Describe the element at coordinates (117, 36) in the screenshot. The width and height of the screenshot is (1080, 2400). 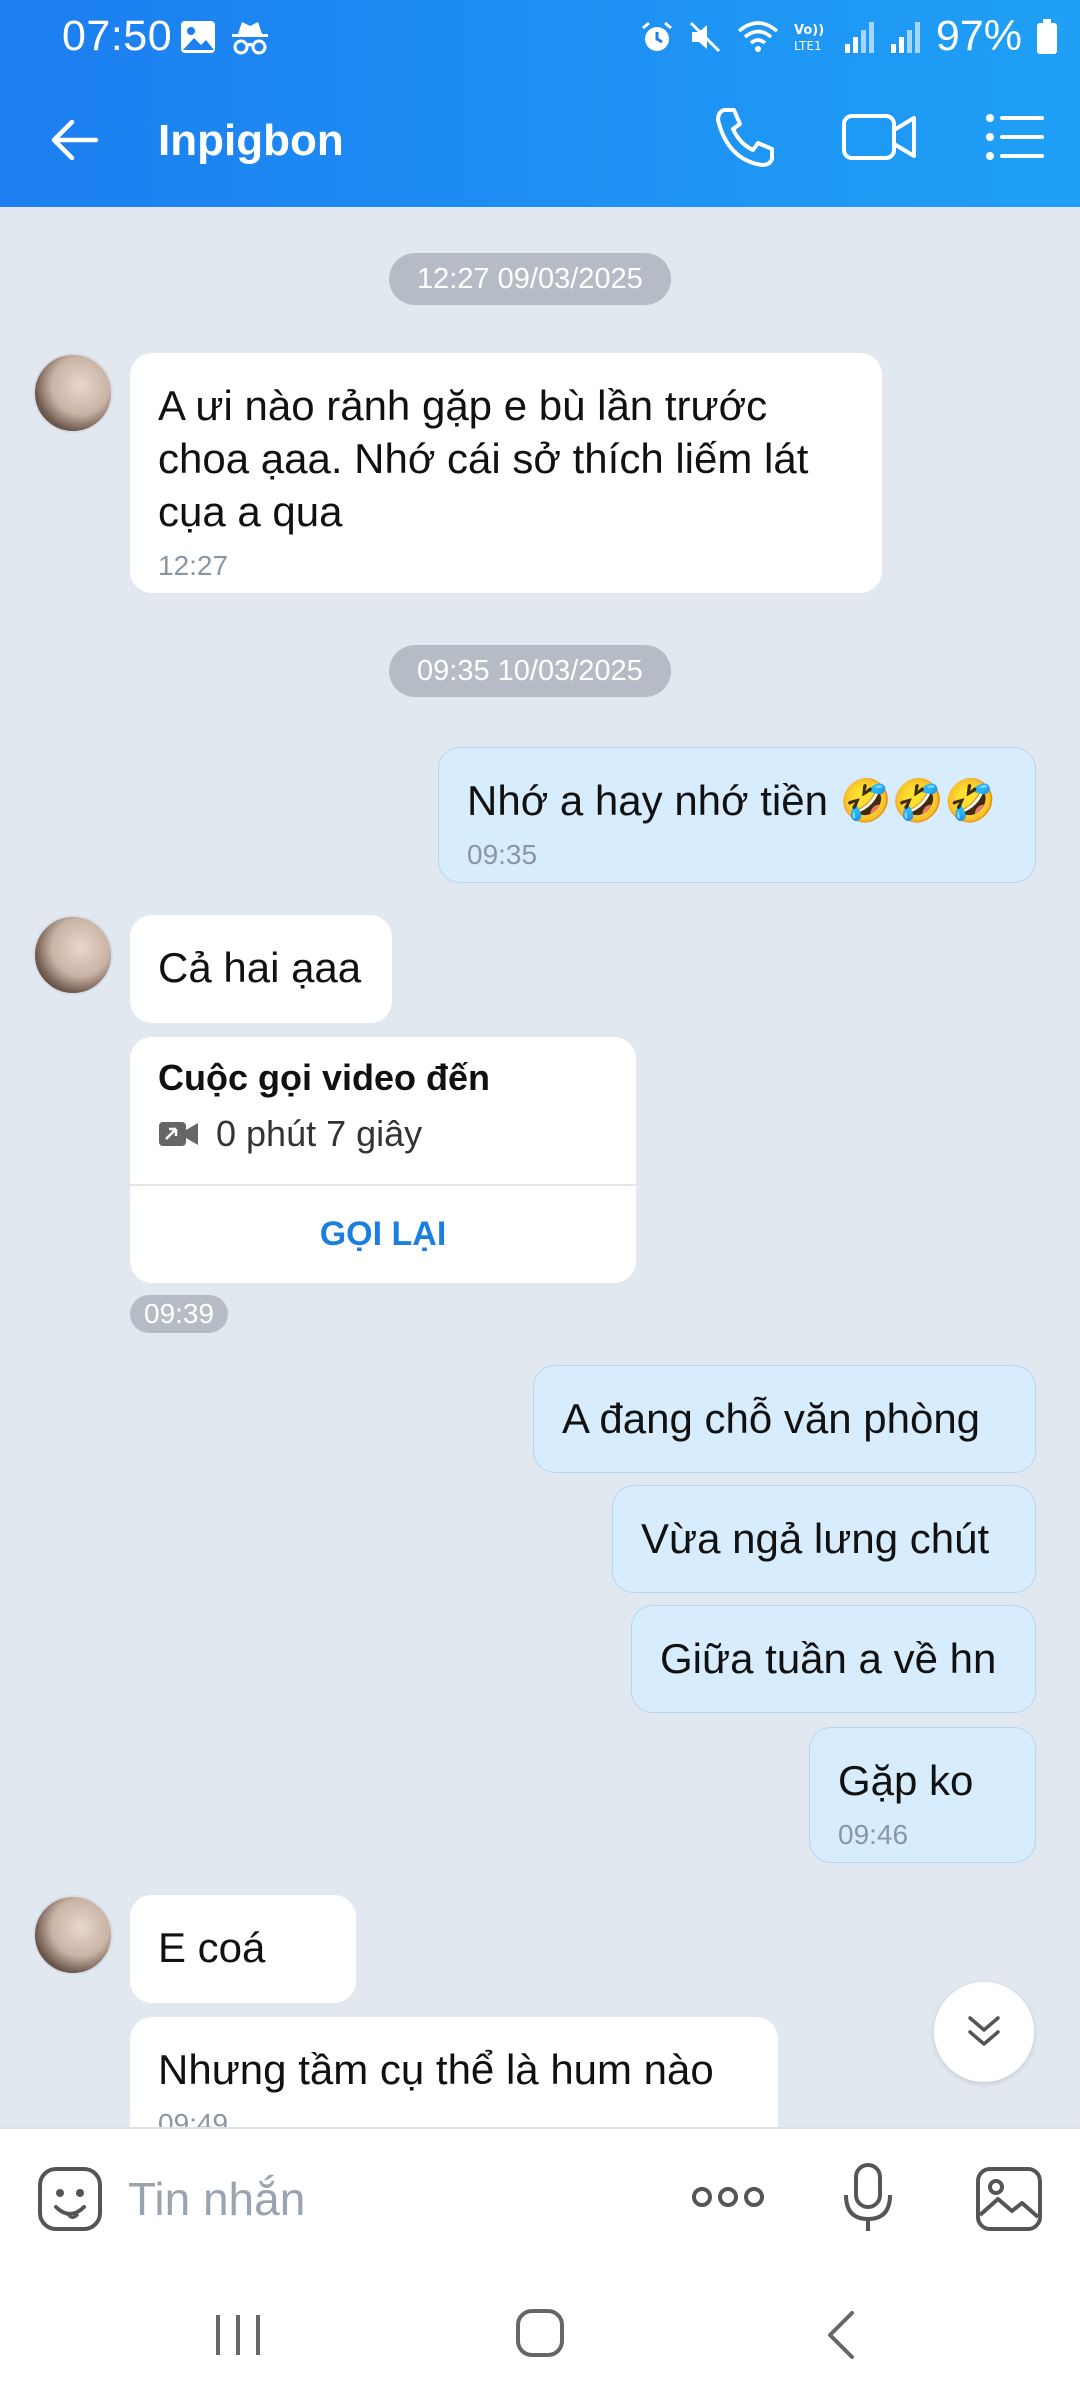
I see `status-time: 07:50` at that location.